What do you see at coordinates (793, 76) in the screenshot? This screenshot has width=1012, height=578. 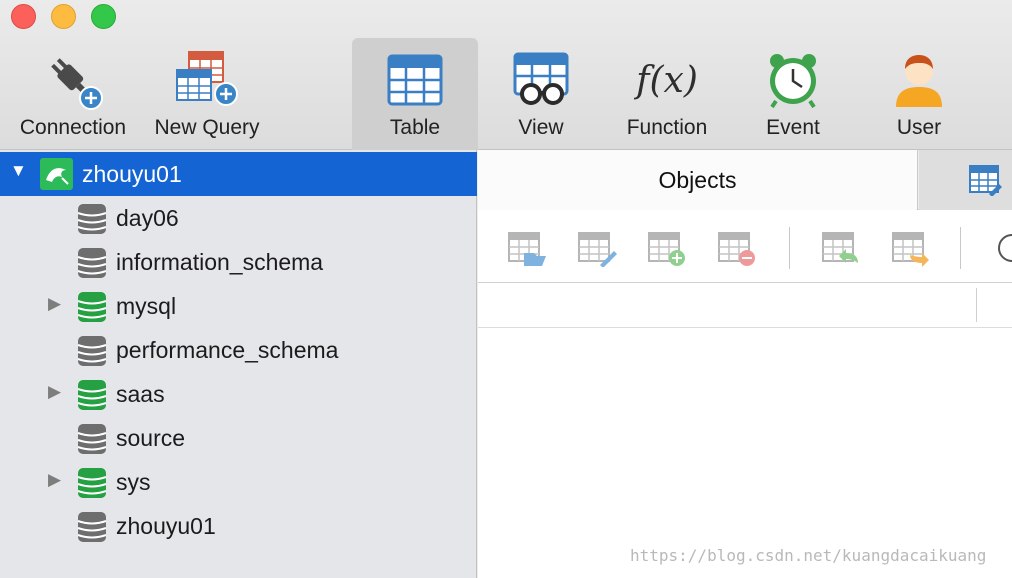 I see `alarm-clock-icon` at bounding box center [793, 76].